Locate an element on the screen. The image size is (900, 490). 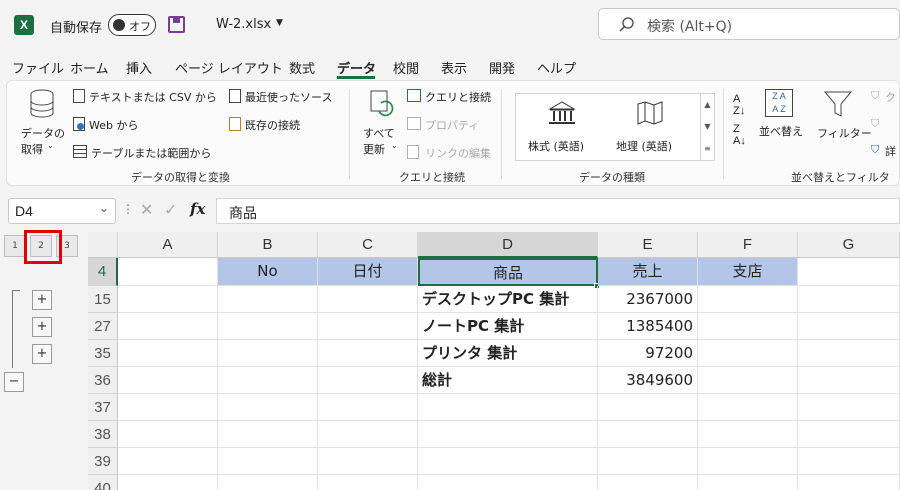
save-icon is located at coordinates (176, 24).